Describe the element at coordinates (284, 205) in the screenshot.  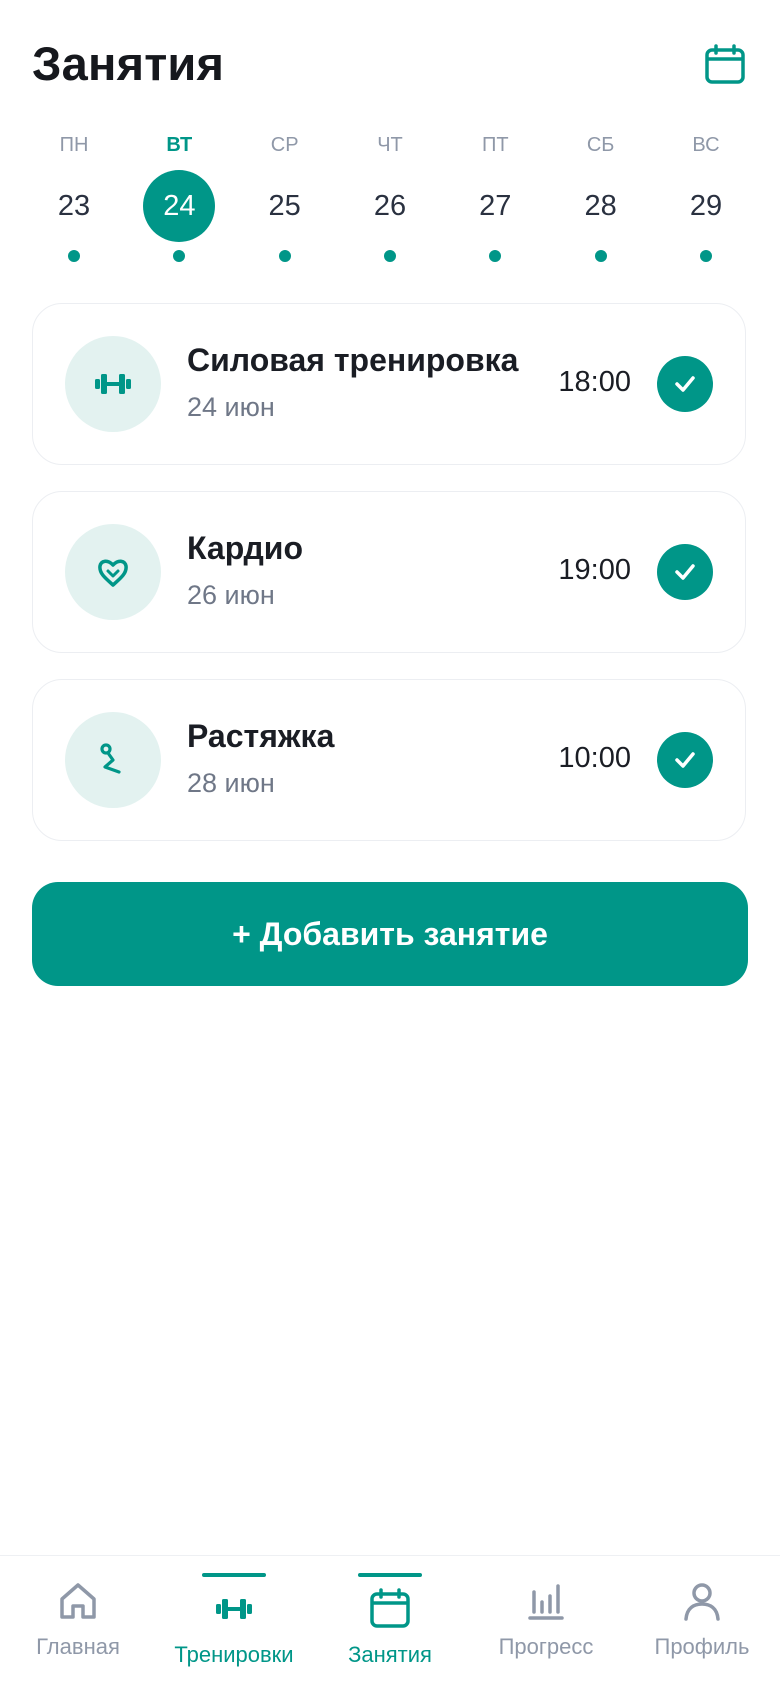
I see `day-number: 25` at that location.